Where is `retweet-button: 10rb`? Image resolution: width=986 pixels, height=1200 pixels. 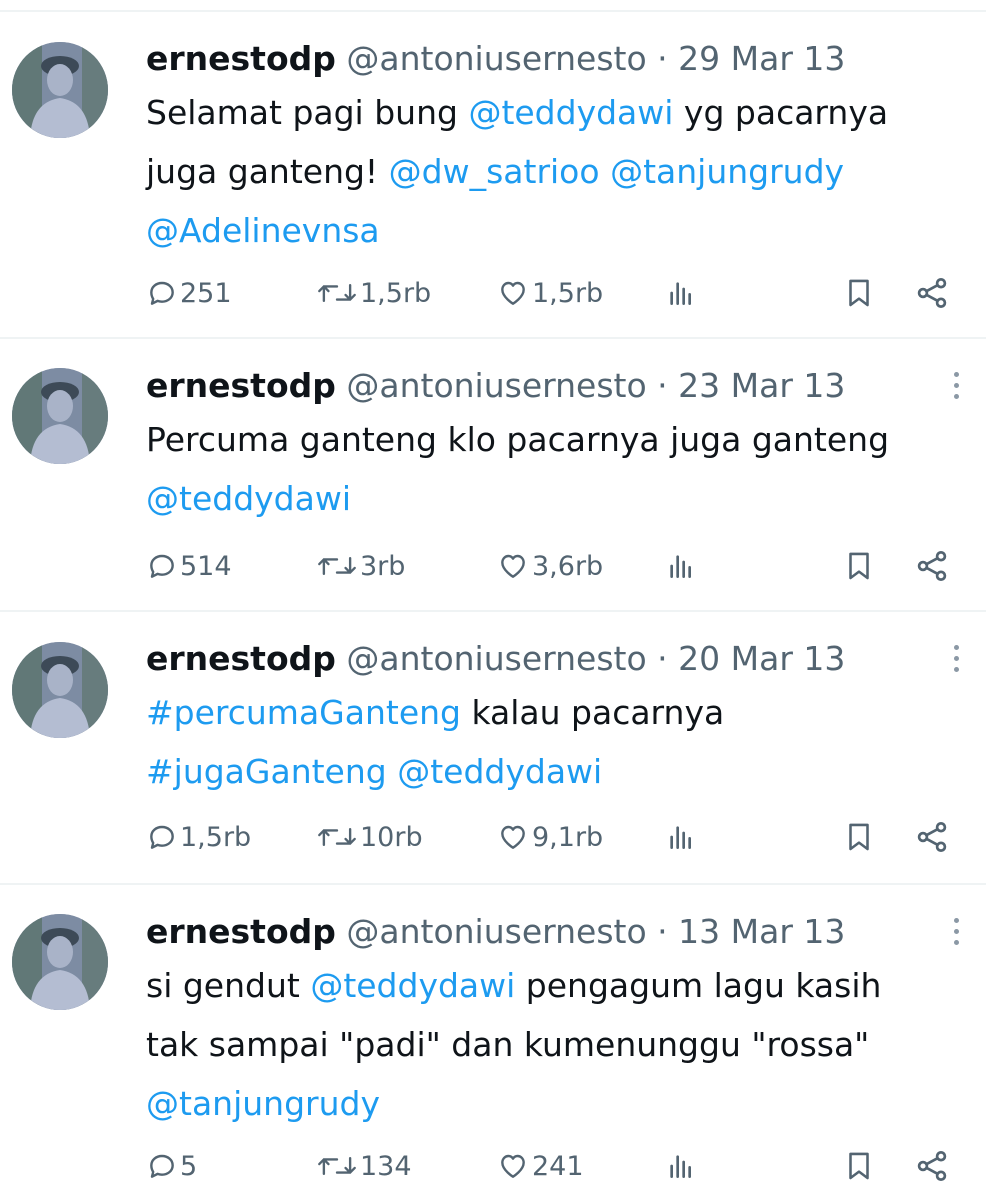 retweet-button: 10rb is located at coordinates (369, 837).